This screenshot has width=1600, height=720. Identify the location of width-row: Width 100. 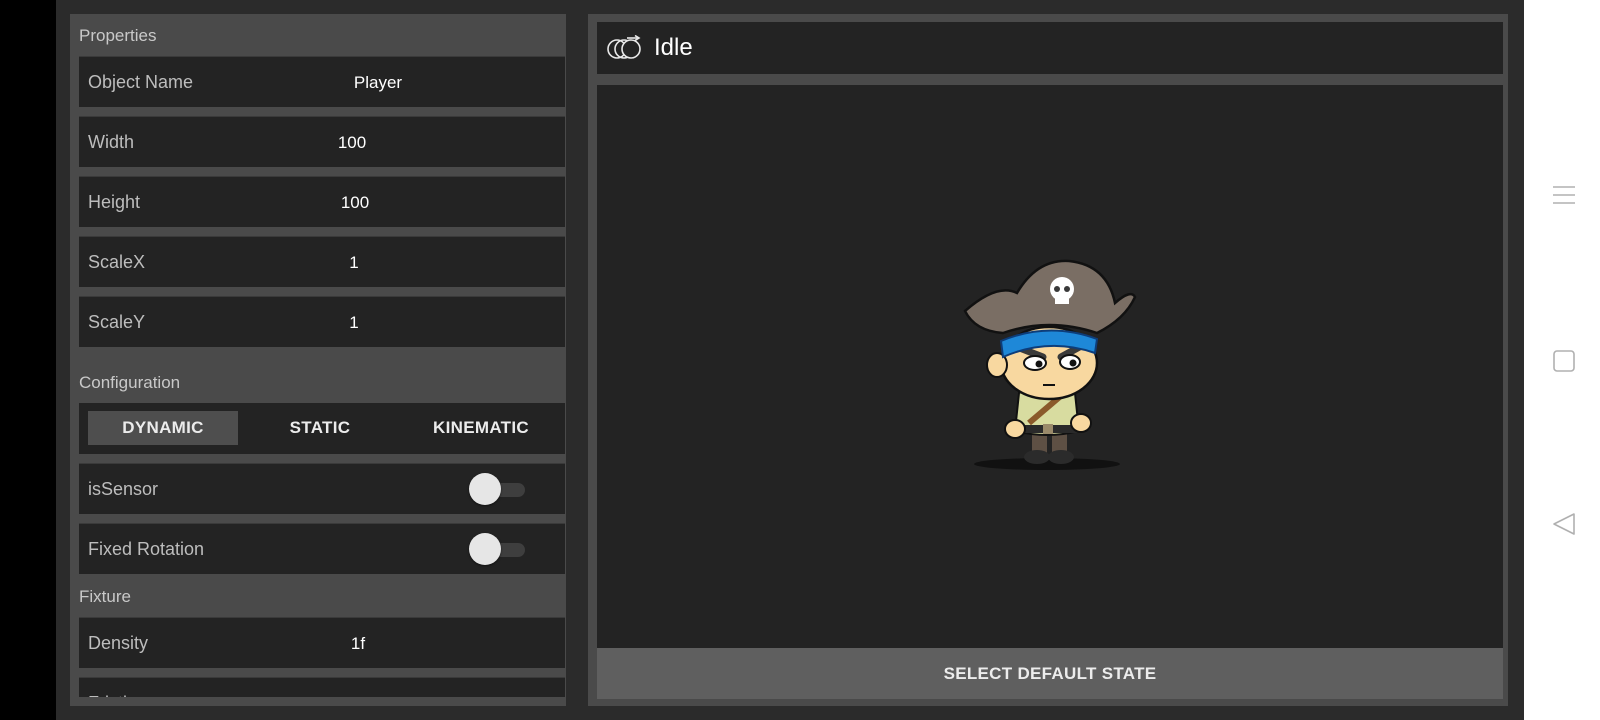
(322, 141).